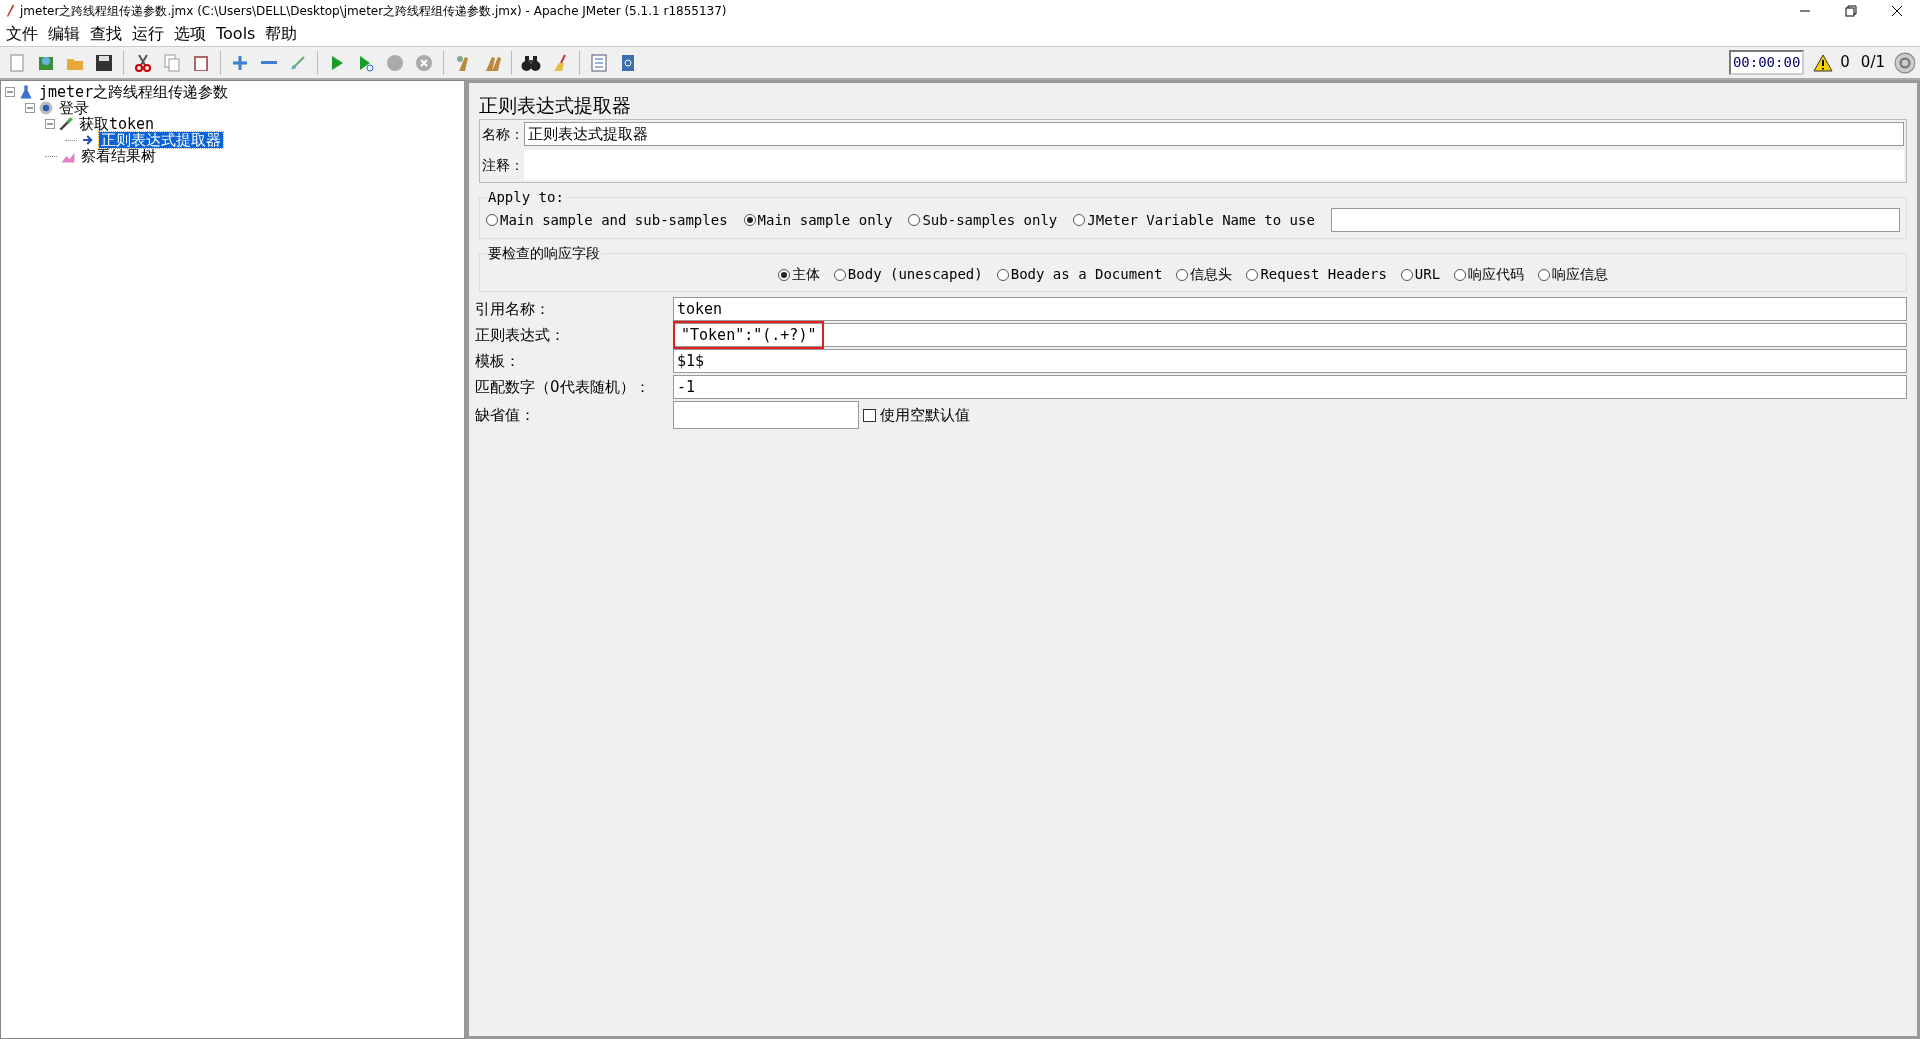 The height and width of the screenshot is (1039, 1920). Describe the element at coordinates (106, 34) in the screenshot. I see `menu-item: 查找` at that location.